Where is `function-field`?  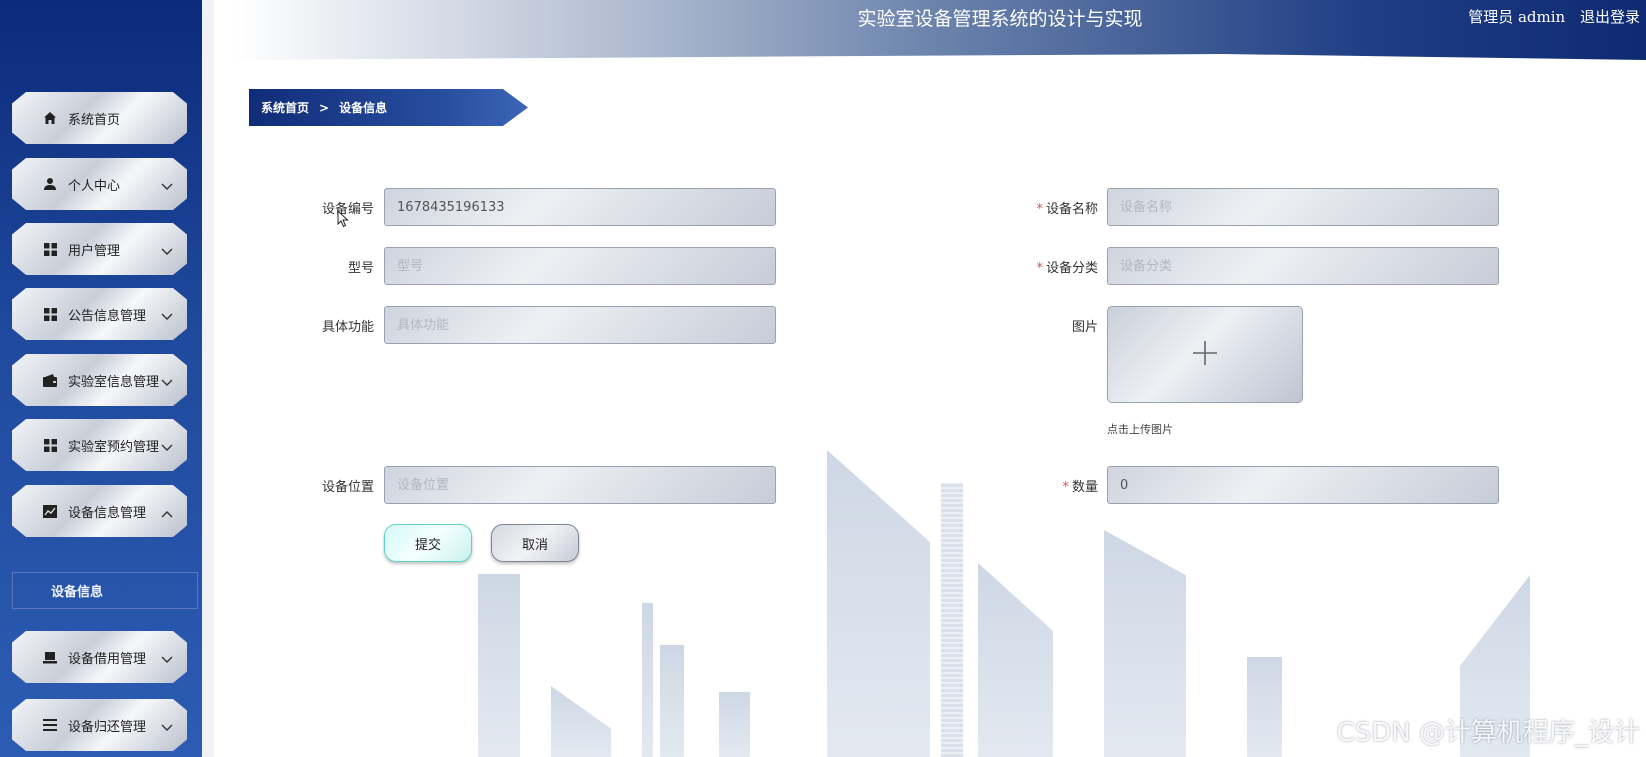
function-field is located at coordinates (580, 325).